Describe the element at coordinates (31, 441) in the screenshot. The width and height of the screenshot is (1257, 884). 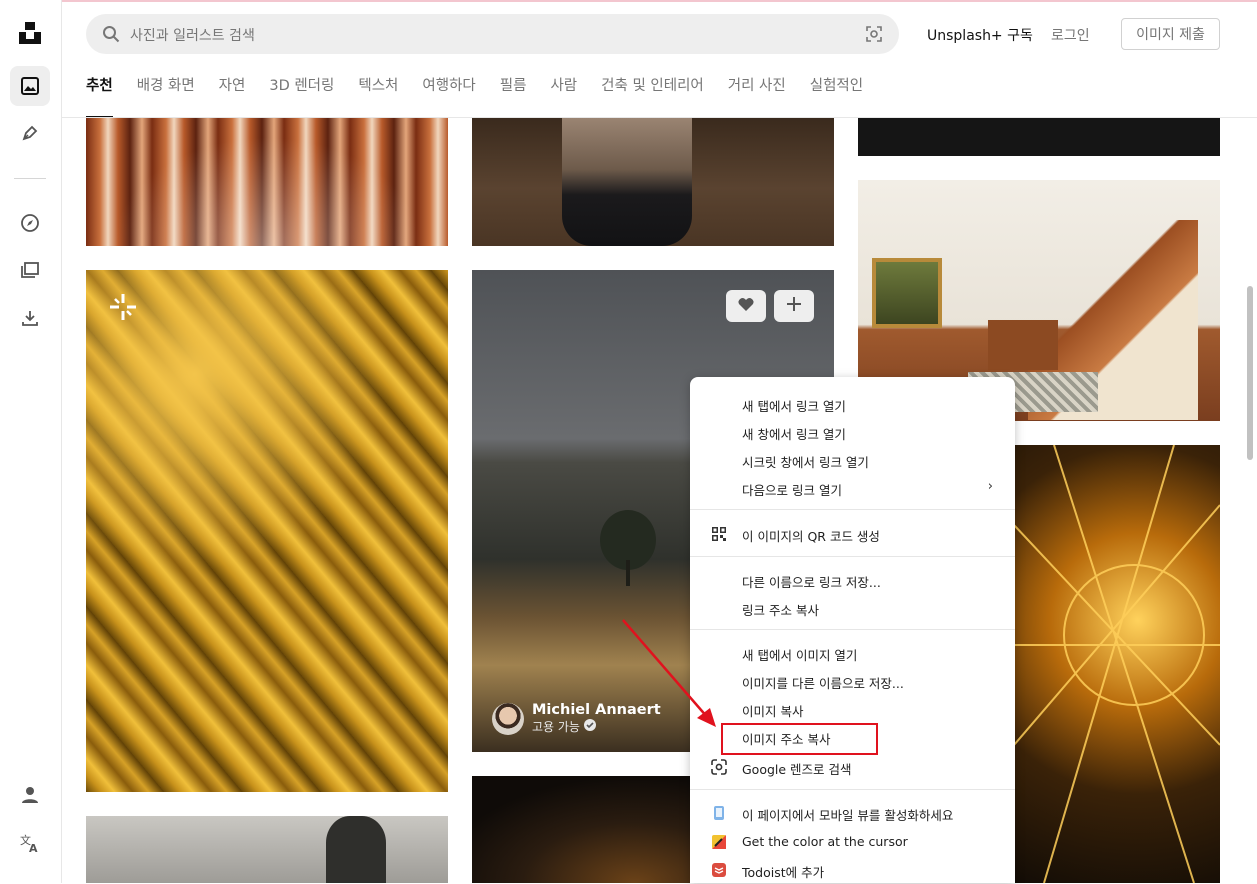
I see `left-sidebar: 文A` at that location.